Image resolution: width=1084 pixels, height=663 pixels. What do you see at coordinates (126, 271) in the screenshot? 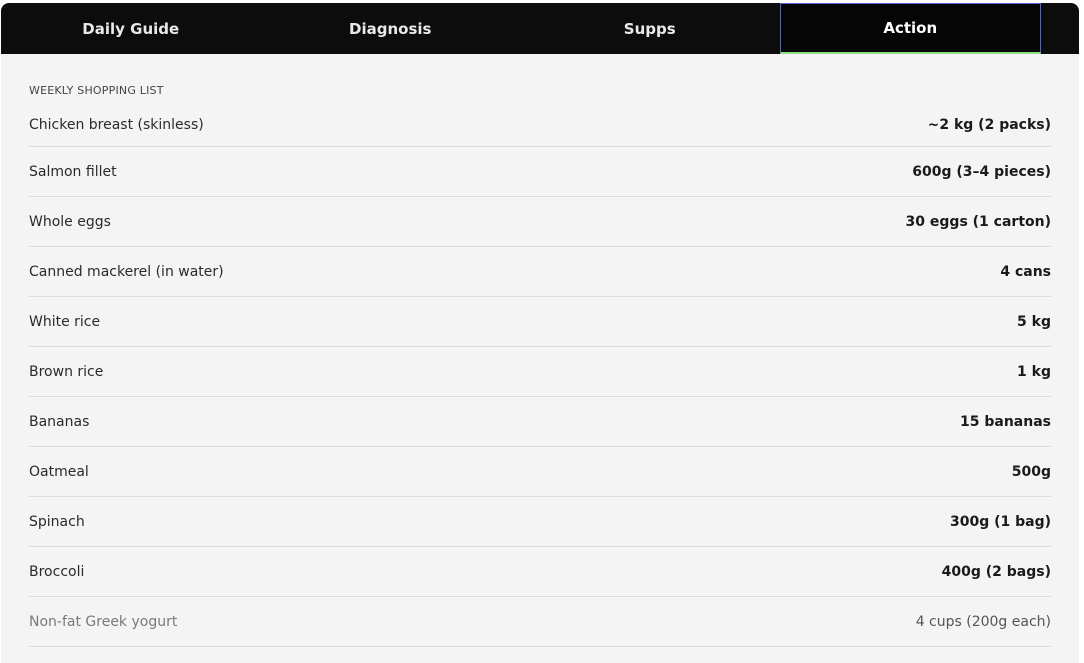
I see `item-name: Canned mackerel (in water)` at bounding box center [126, 271].